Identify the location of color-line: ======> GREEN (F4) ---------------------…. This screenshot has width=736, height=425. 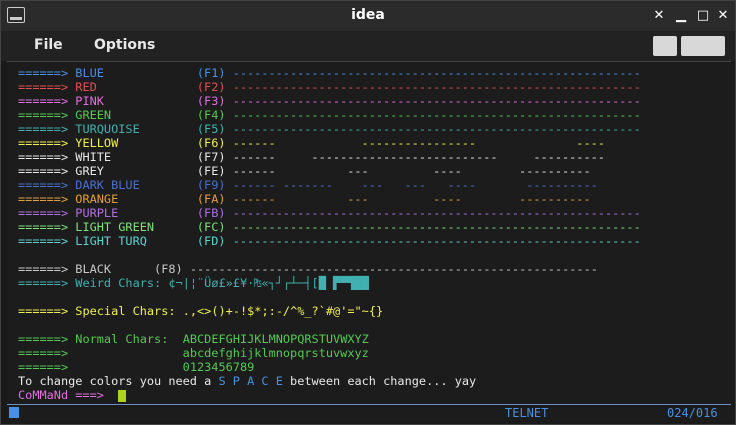
(329, 115).